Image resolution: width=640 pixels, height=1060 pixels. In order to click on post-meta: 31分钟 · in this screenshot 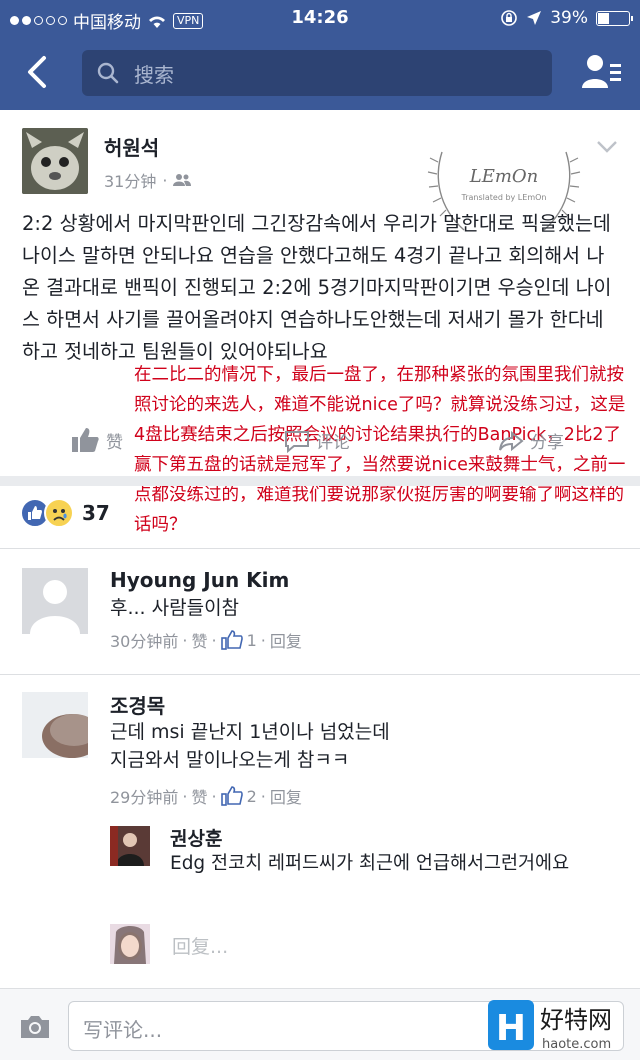, I will do `click(148, 180)`.